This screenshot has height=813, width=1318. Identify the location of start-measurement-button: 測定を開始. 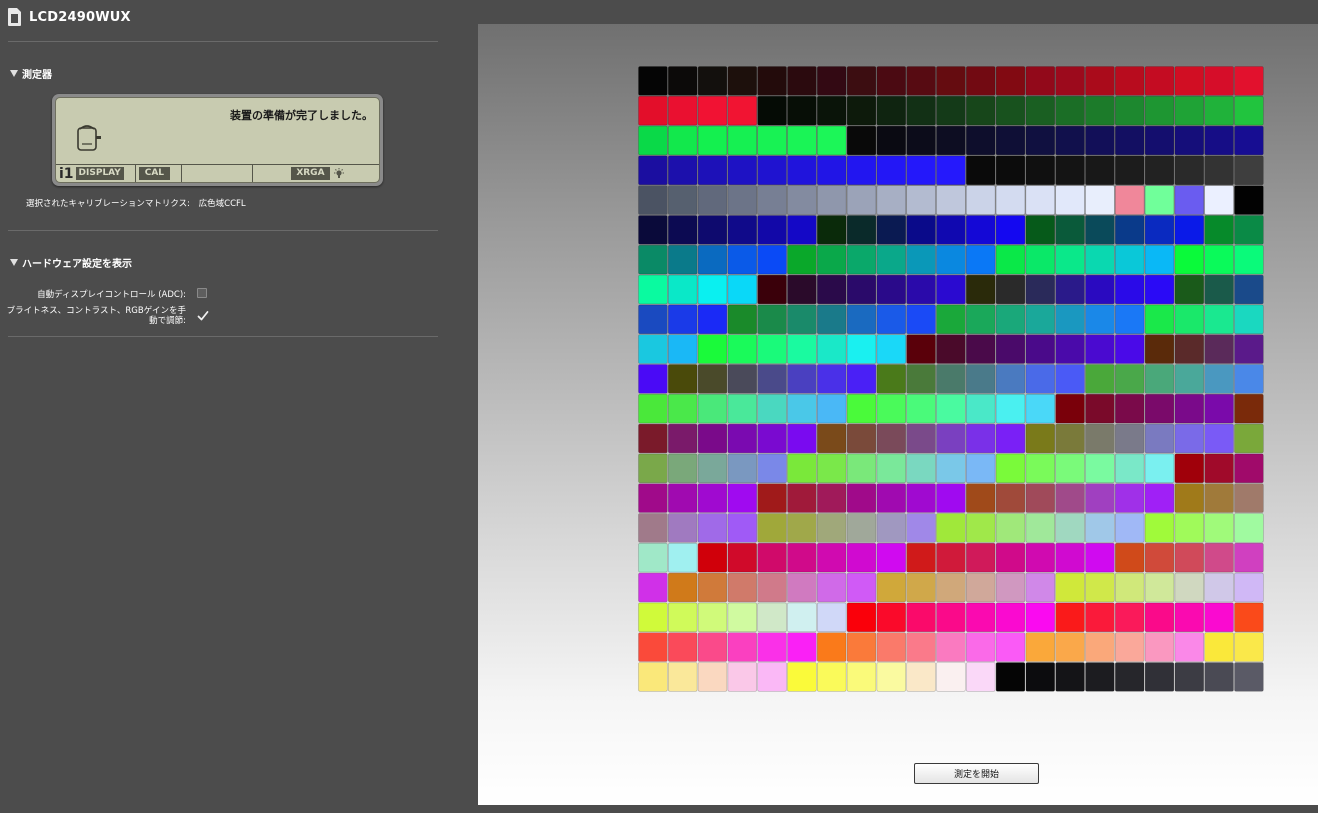
(976, 773).